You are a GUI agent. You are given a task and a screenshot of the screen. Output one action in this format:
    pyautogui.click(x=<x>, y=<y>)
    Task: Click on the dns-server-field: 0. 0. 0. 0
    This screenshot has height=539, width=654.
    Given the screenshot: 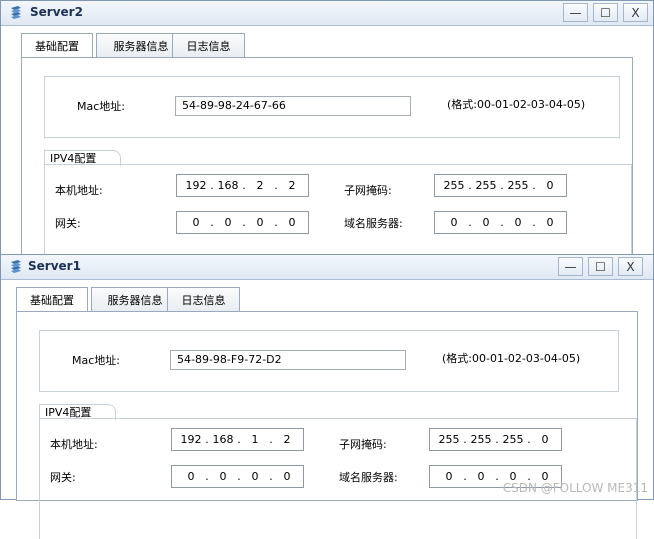 What is the action you would take?
    pyautogui.click(x=500, y=222)
    